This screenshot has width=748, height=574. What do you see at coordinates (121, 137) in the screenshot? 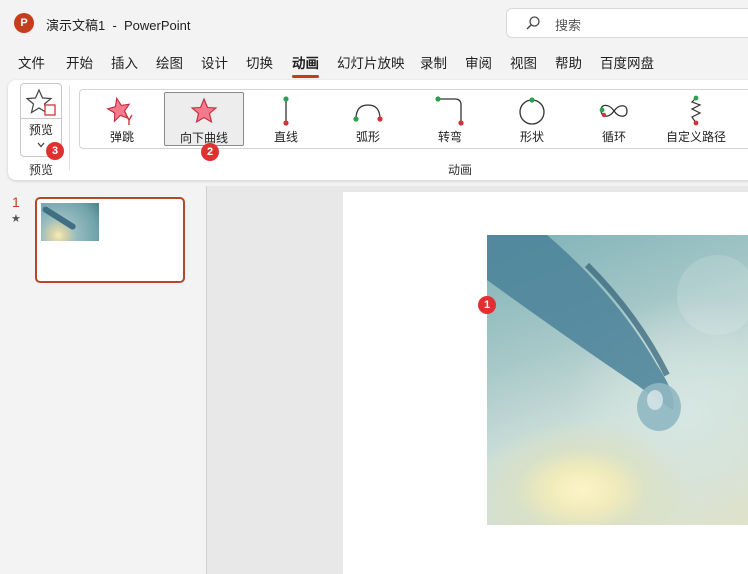
I see `gallery-item-label: 弹跳` at bounding box center [121, 137].